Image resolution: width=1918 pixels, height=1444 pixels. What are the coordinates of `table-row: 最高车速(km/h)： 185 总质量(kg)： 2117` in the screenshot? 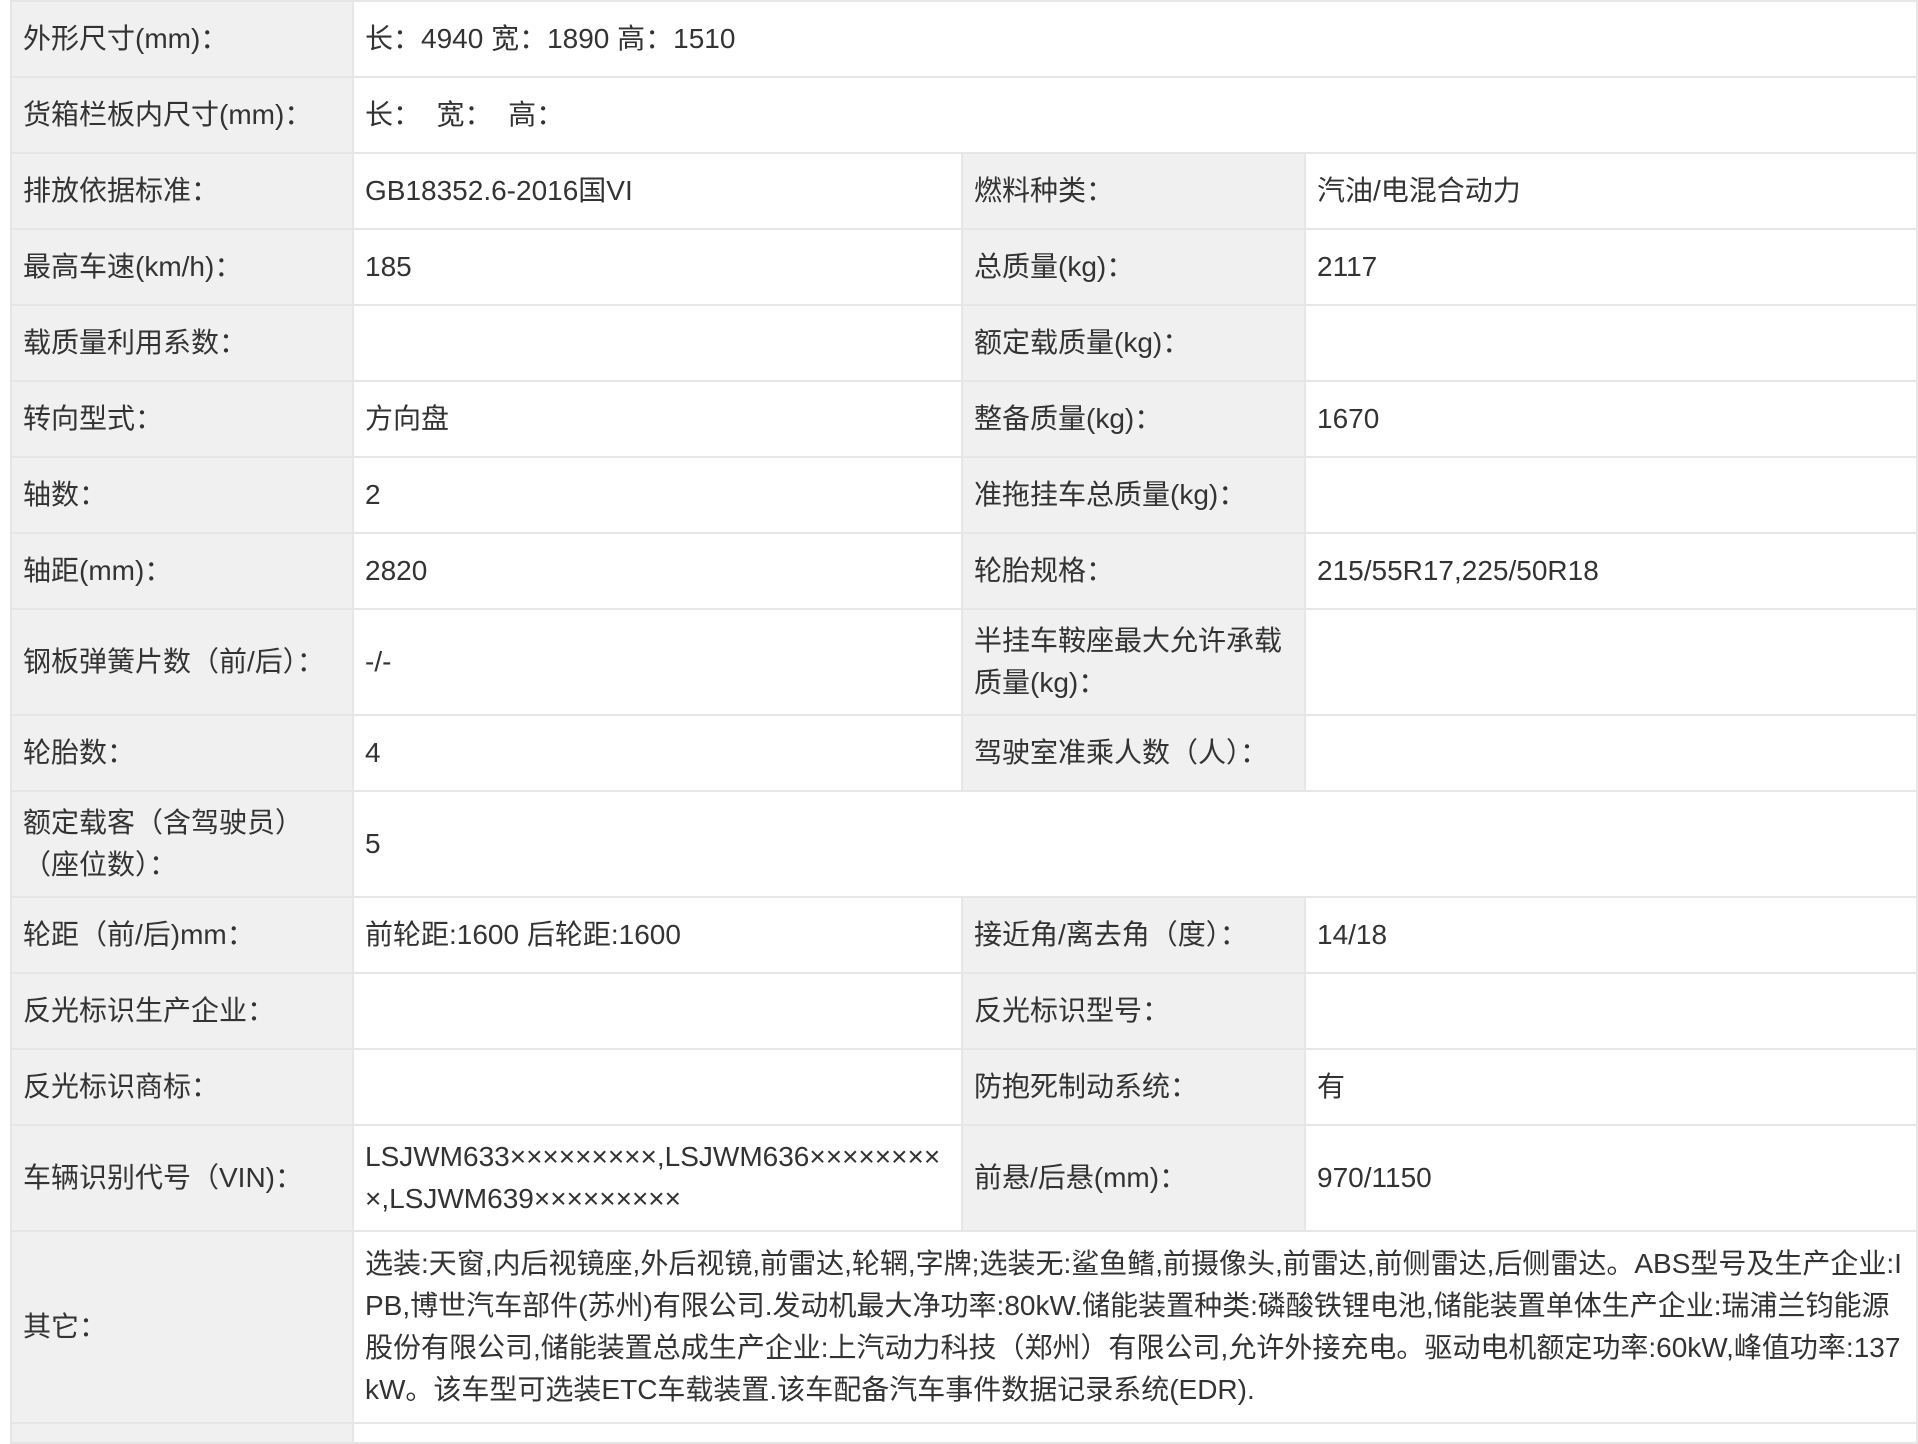 It's located at (964, 267).